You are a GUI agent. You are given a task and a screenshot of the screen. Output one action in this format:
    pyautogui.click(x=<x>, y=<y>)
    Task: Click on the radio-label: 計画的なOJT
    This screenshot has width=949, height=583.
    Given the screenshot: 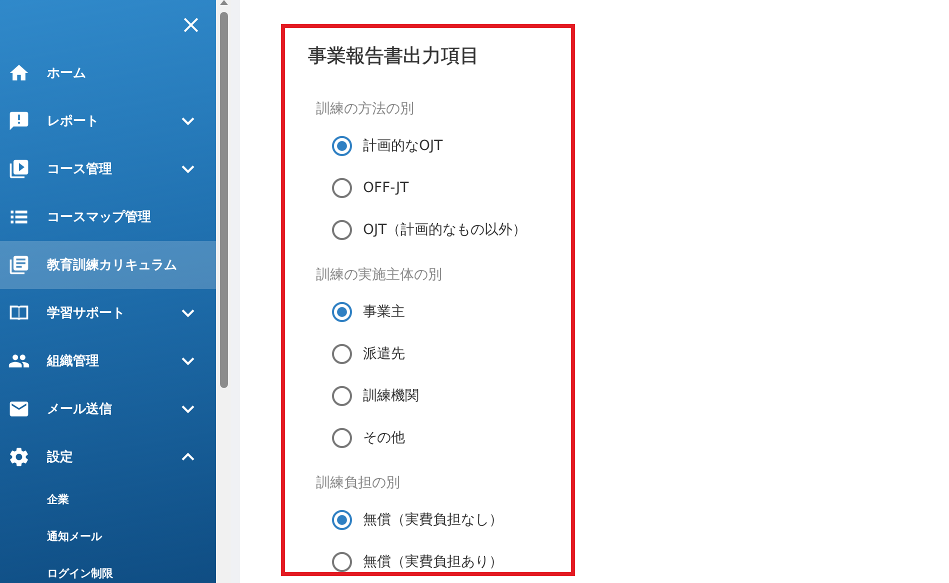 What is the action you would take?
    pyautogui.click(x=403, y=146)
    